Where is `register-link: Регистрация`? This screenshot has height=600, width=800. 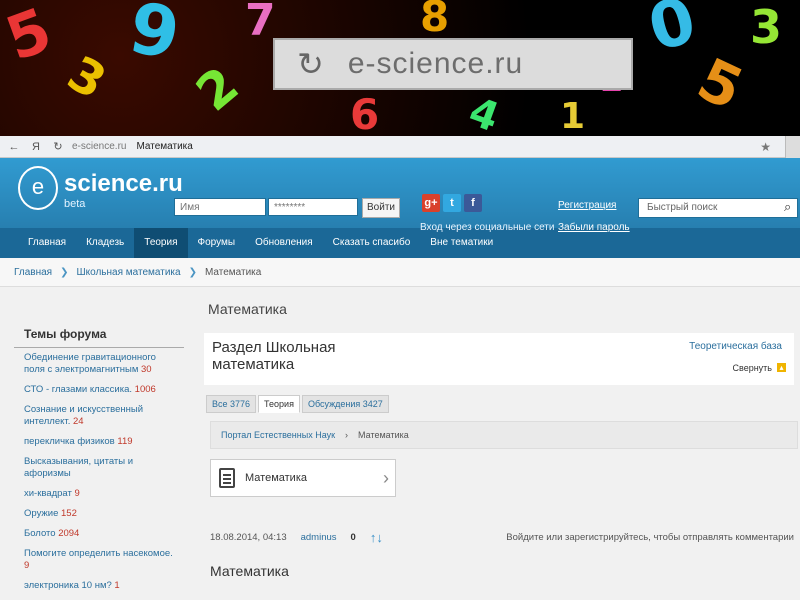
register-link: Регистрация is located at coordinates (587, 205).